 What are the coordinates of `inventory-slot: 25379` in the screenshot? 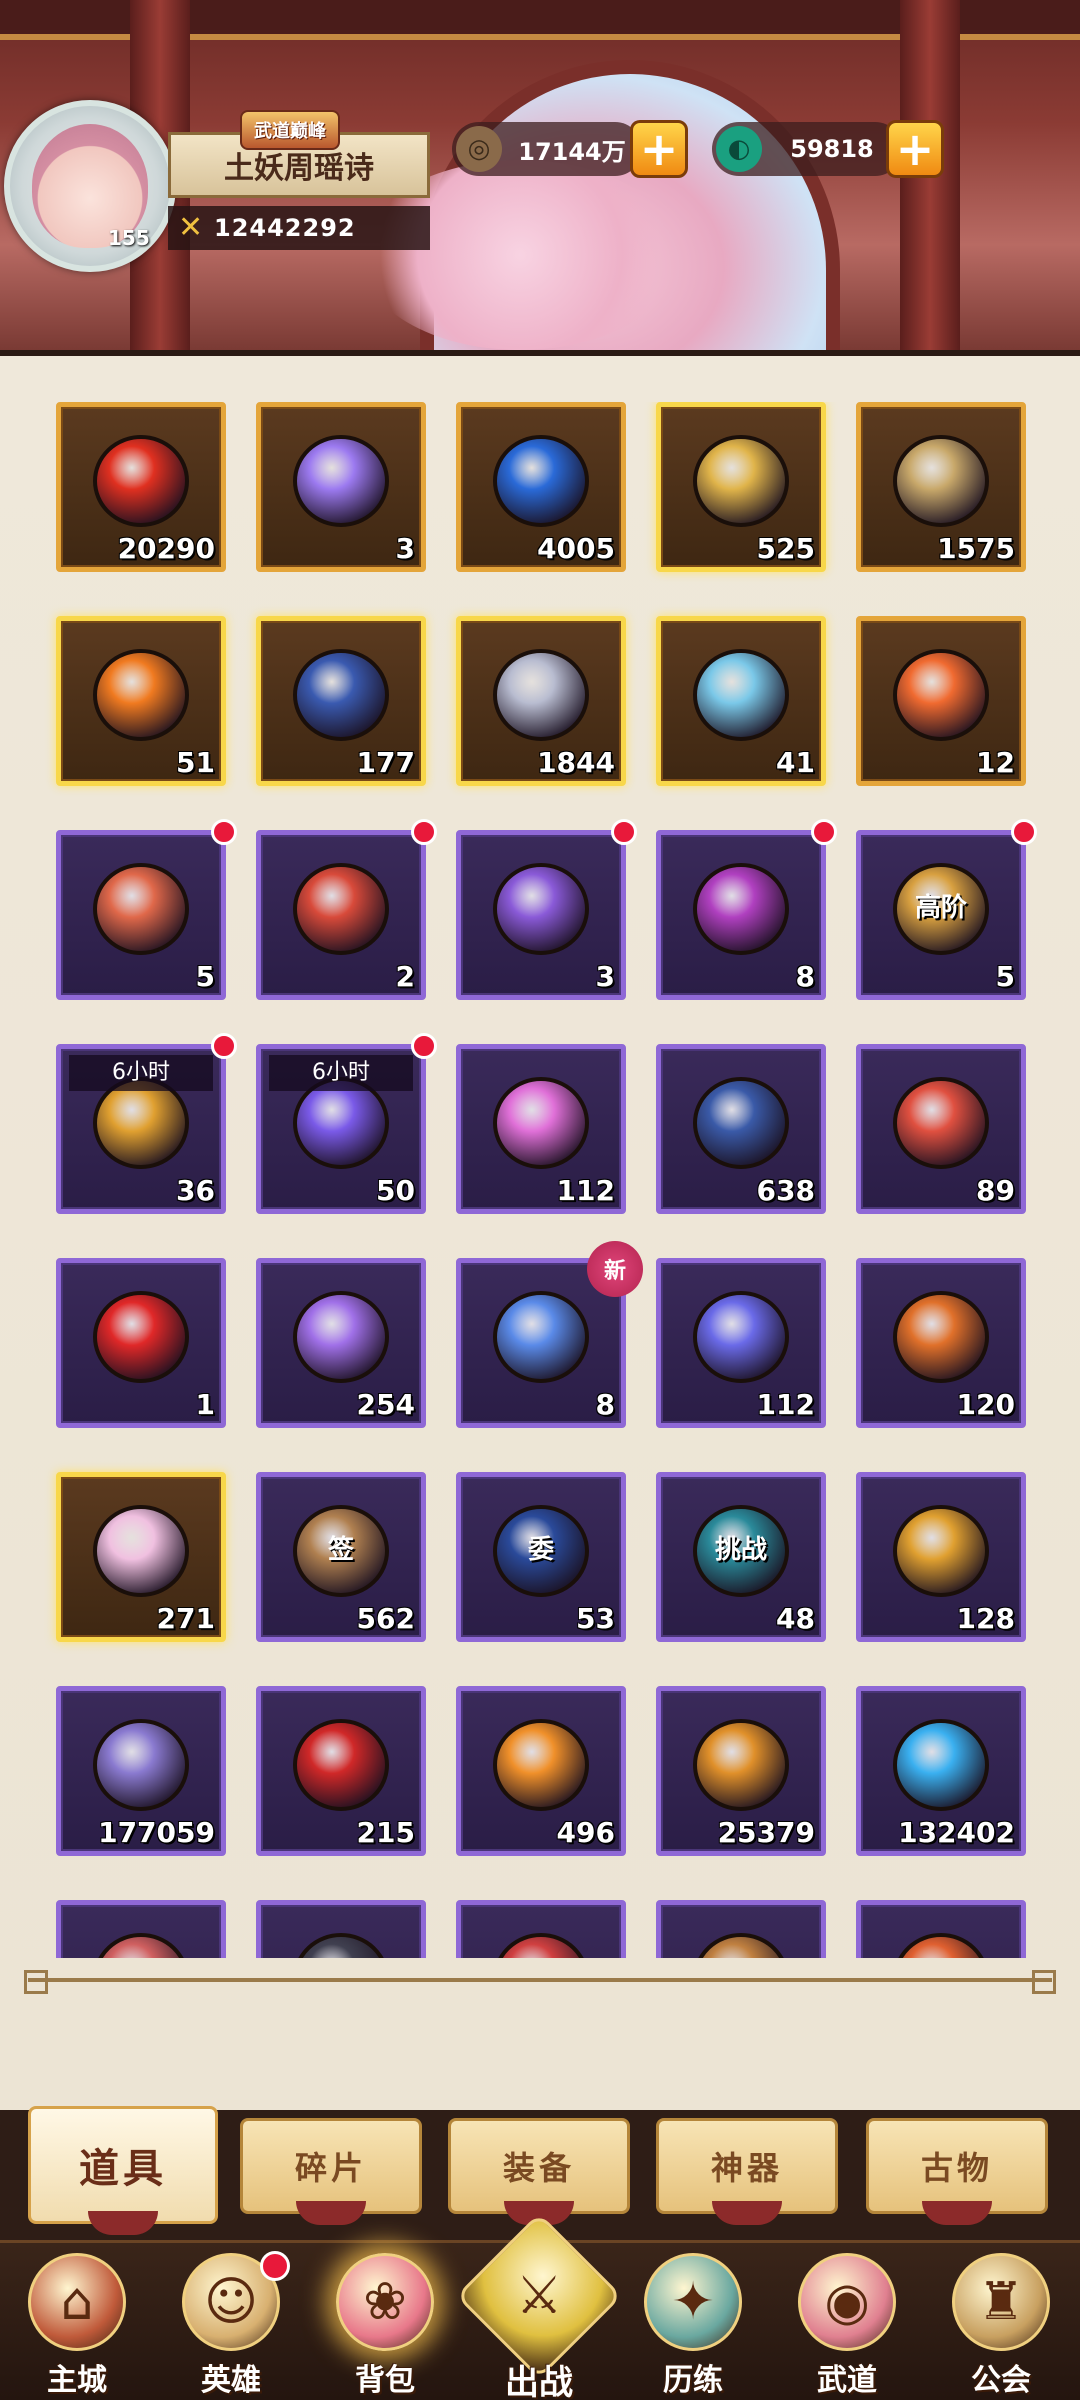 It's located at (741, 1771).